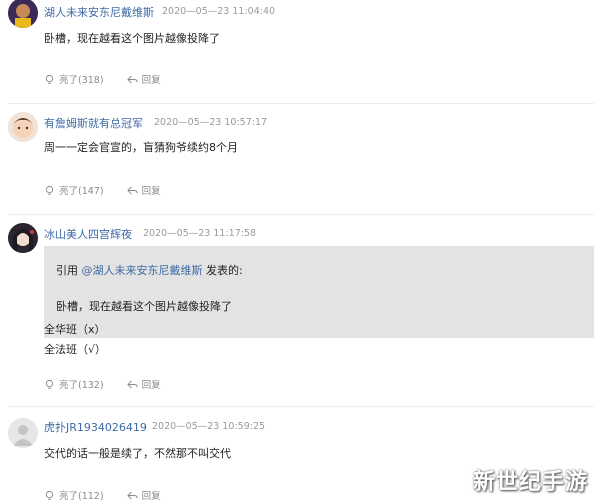 This screenshot has width=594, height=504. I want to click on timestamp: 2020—05—23 11:17:58, so click(200, 233).